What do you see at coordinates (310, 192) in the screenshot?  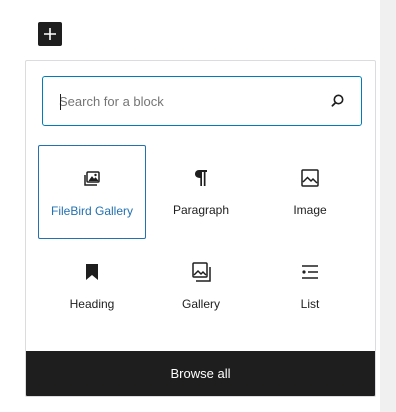 I see `block-item-image: Image` at bounding box center [310, 192].